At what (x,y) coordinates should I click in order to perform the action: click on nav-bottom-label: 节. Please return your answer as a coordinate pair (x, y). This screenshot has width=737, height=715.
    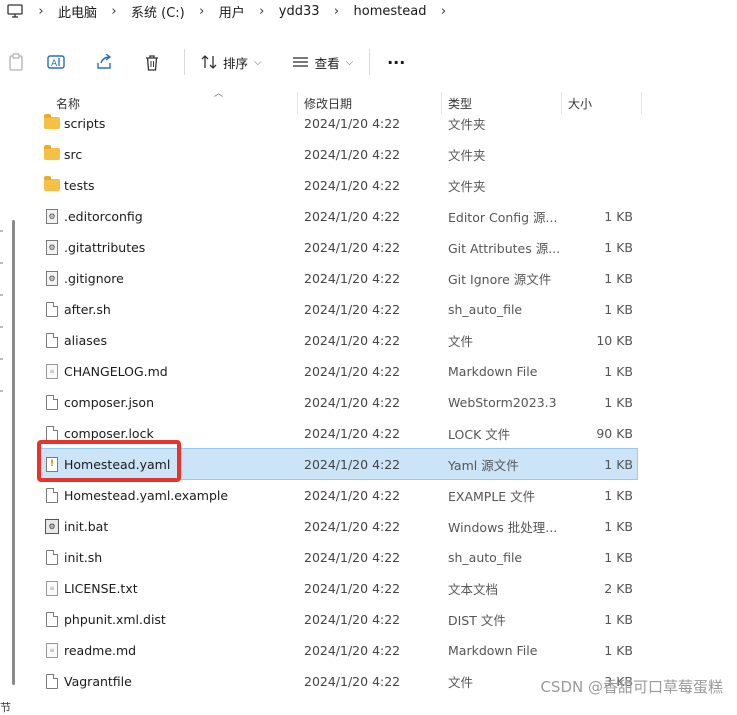
    Looking at the image, I should click on (5, 707).